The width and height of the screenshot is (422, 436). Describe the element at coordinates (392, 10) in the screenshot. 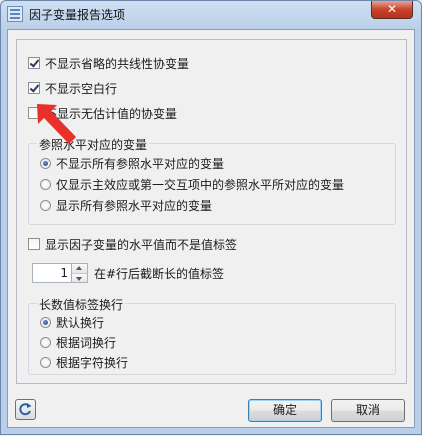

I see `close-button: ✕` at that location.